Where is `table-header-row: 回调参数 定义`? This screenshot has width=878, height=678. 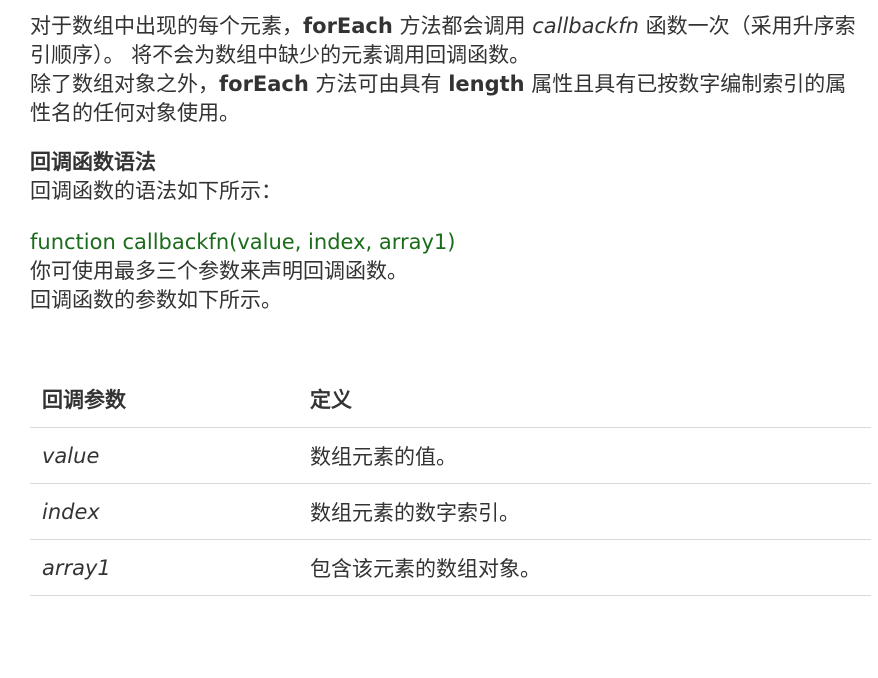 table-header-row: 回调参数 定义 is located at coordinates (450, 399).